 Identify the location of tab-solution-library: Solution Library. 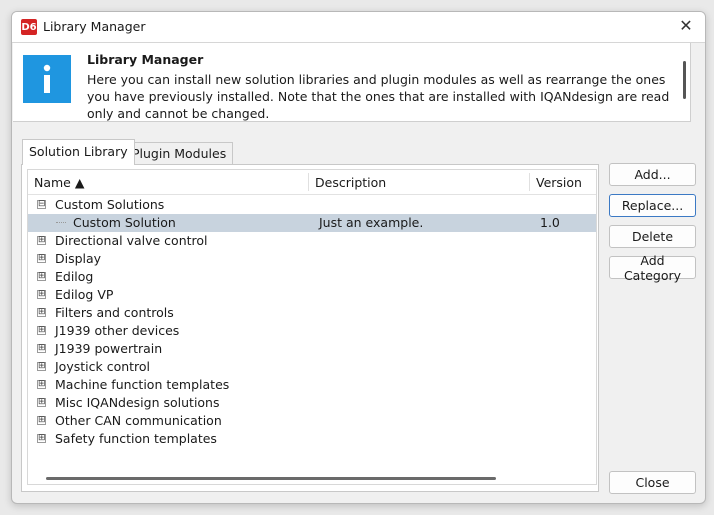
(78, 152).